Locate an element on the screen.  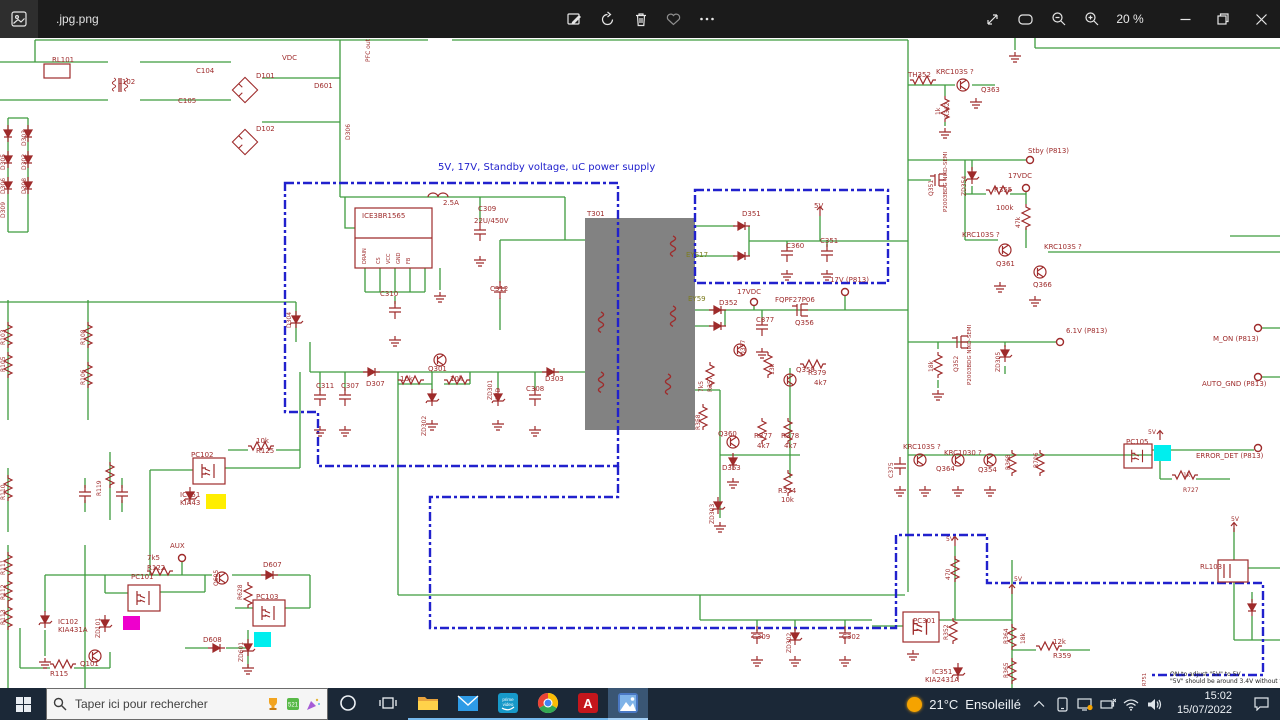
svg-text: D351 is located at coordinates (751, 214).